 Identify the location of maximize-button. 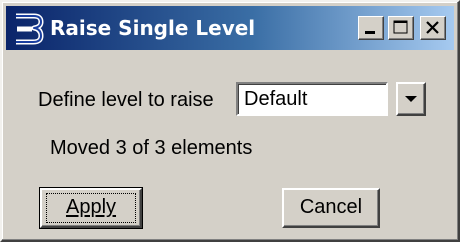
(401, 28).